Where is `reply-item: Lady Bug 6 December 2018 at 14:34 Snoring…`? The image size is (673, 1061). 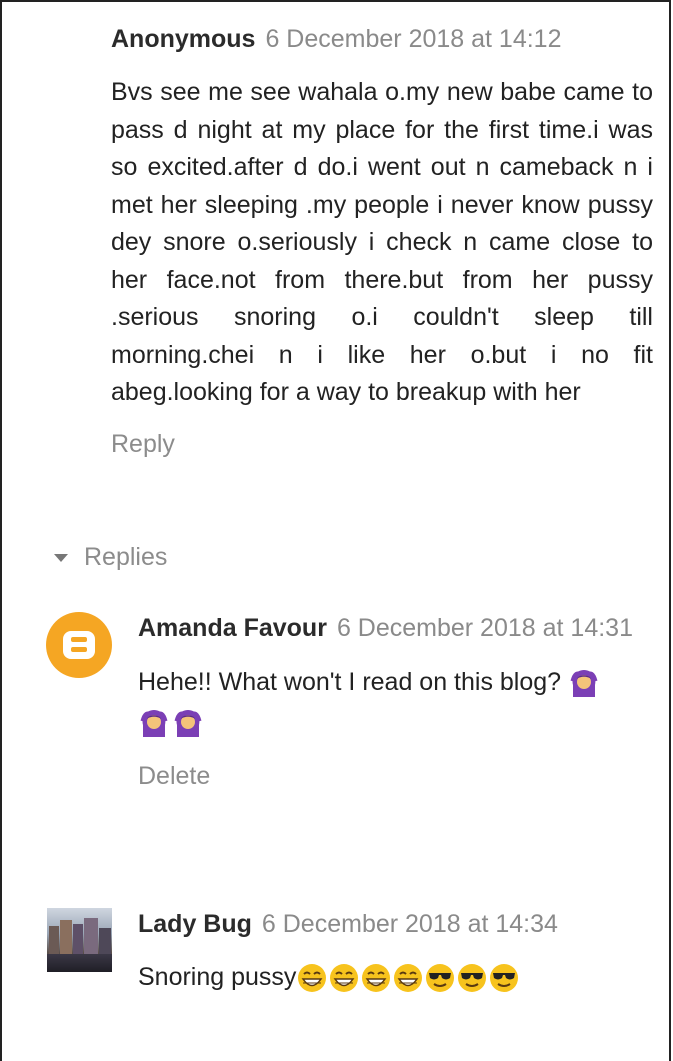
reply-item: Lady Bug 6 December 2018 at 14:34 Snoring… is located at coordinates (395, 952).